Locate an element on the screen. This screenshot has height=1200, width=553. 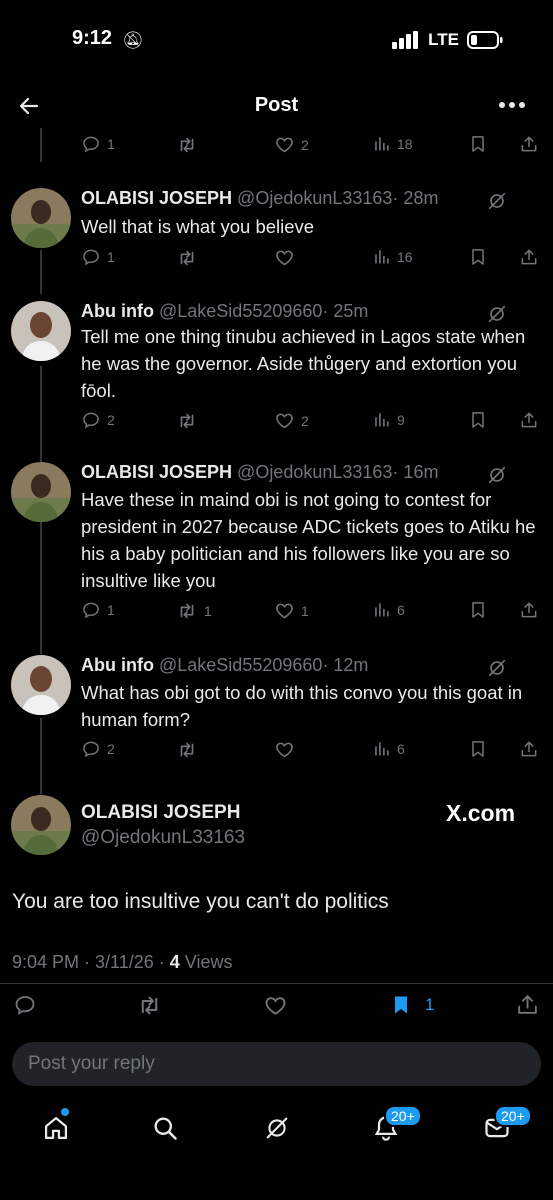
more-options-icon is located at coordinates (512, 105).